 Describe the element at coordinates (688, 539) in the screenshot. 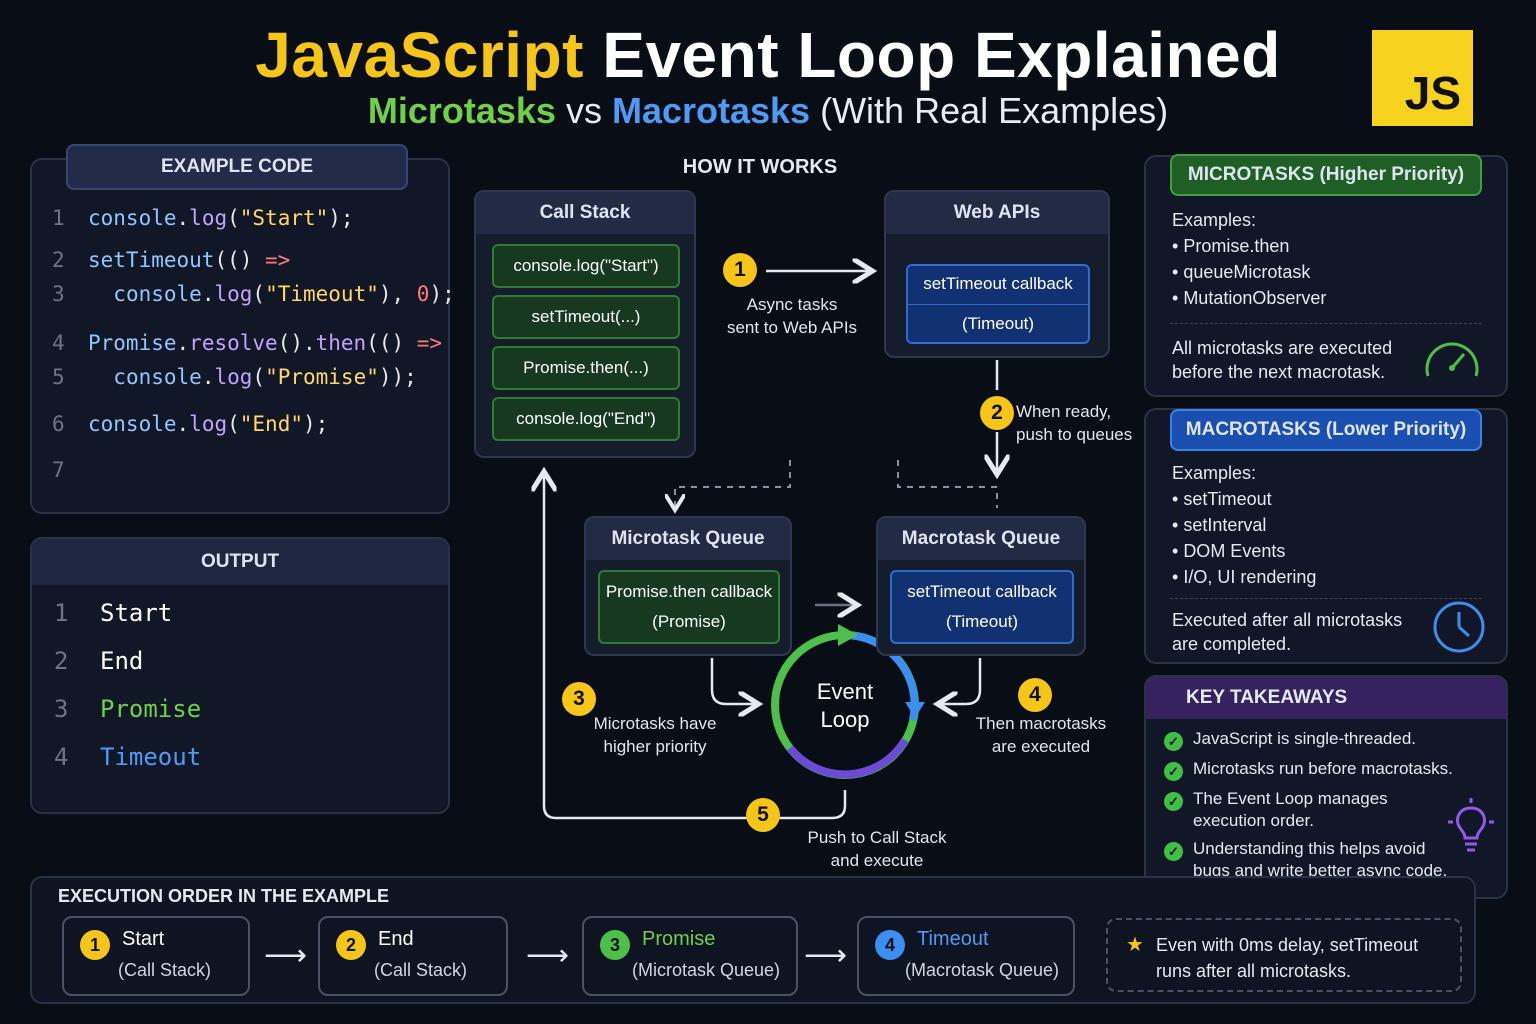

I see `microtask-queue-title: Microtask Queue` at that location.